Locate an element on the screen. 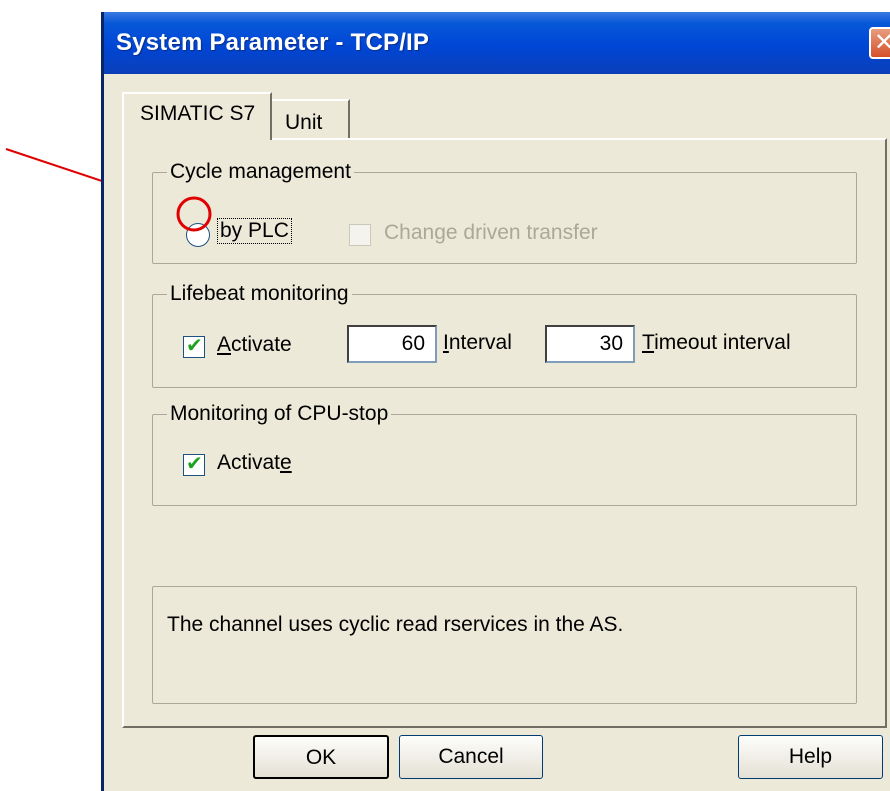 Image resolution: width=890 pixels, height=791 pixels. lifebeat-activate-label-rest: ctivate is located at coordinates (261, 344).